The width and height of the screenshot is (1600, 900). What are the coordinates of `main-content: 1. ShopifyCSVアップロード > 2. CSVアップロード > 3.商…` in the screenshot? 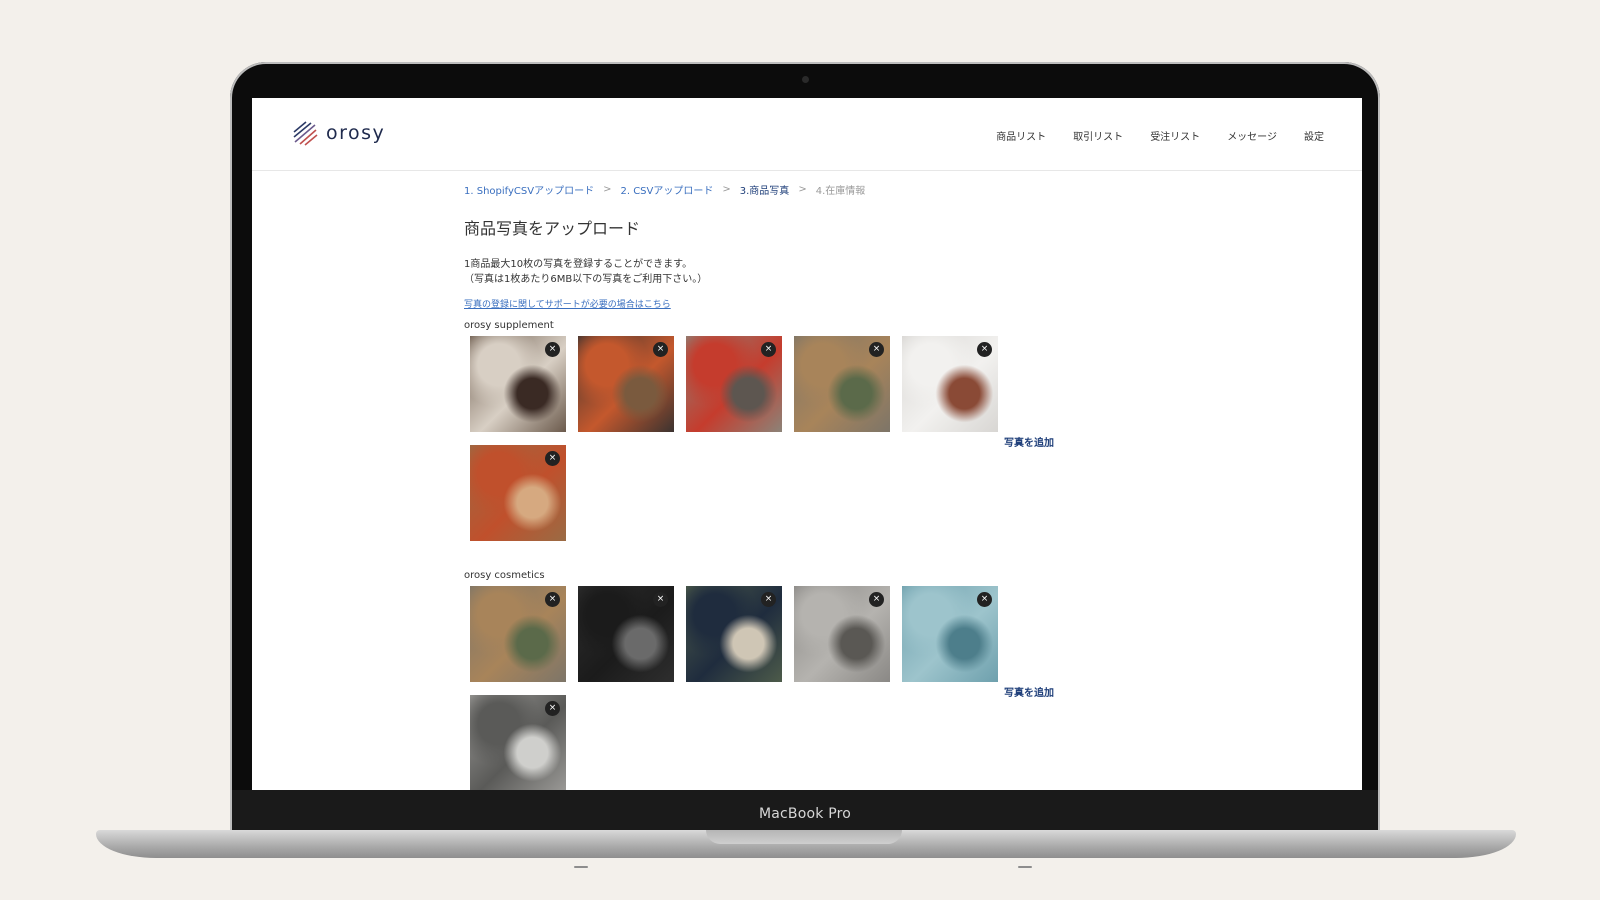 It's located at (814, 246).